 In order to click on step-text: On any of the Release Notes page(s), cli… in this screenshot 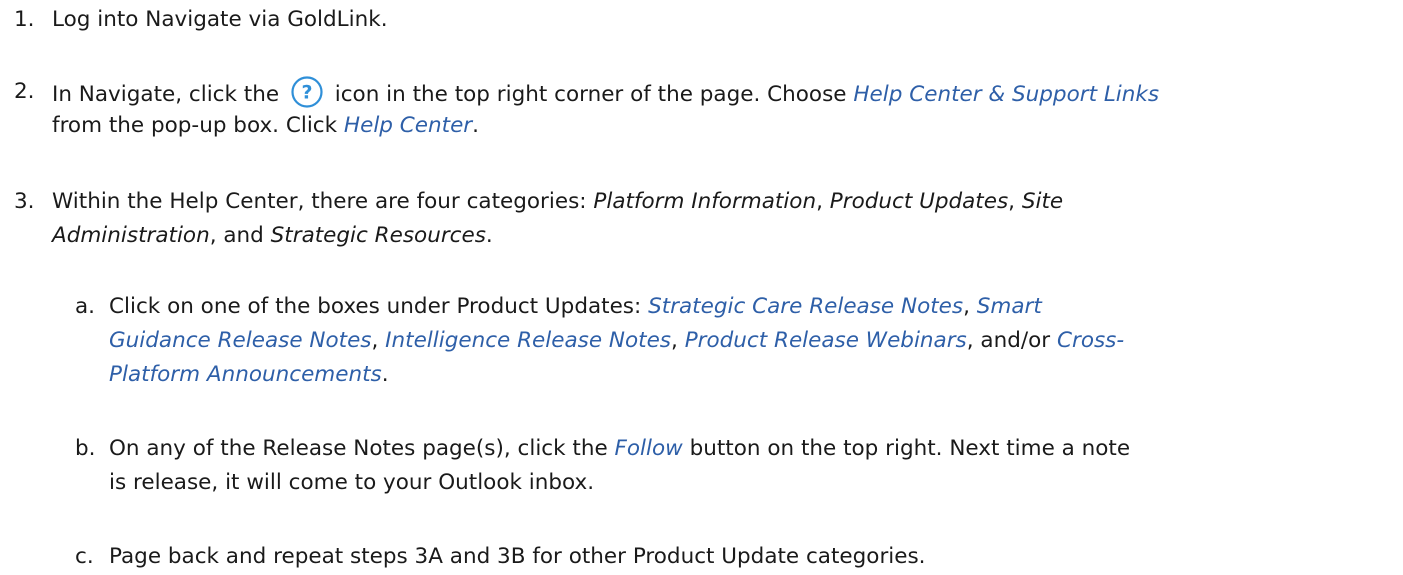, I will do `click(362, 448)`.